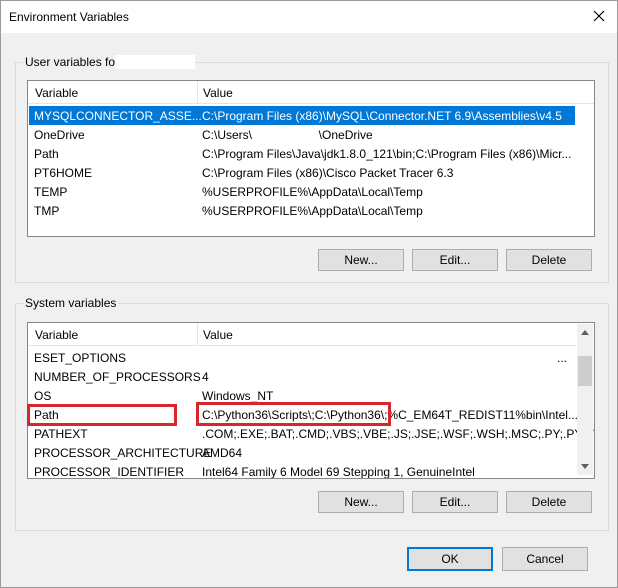 The height and width of the screenshot is (588, 618). Describe the element at coordinates (69, 17) in the screenshot. I see `window-title: Environment Variables` at that location.